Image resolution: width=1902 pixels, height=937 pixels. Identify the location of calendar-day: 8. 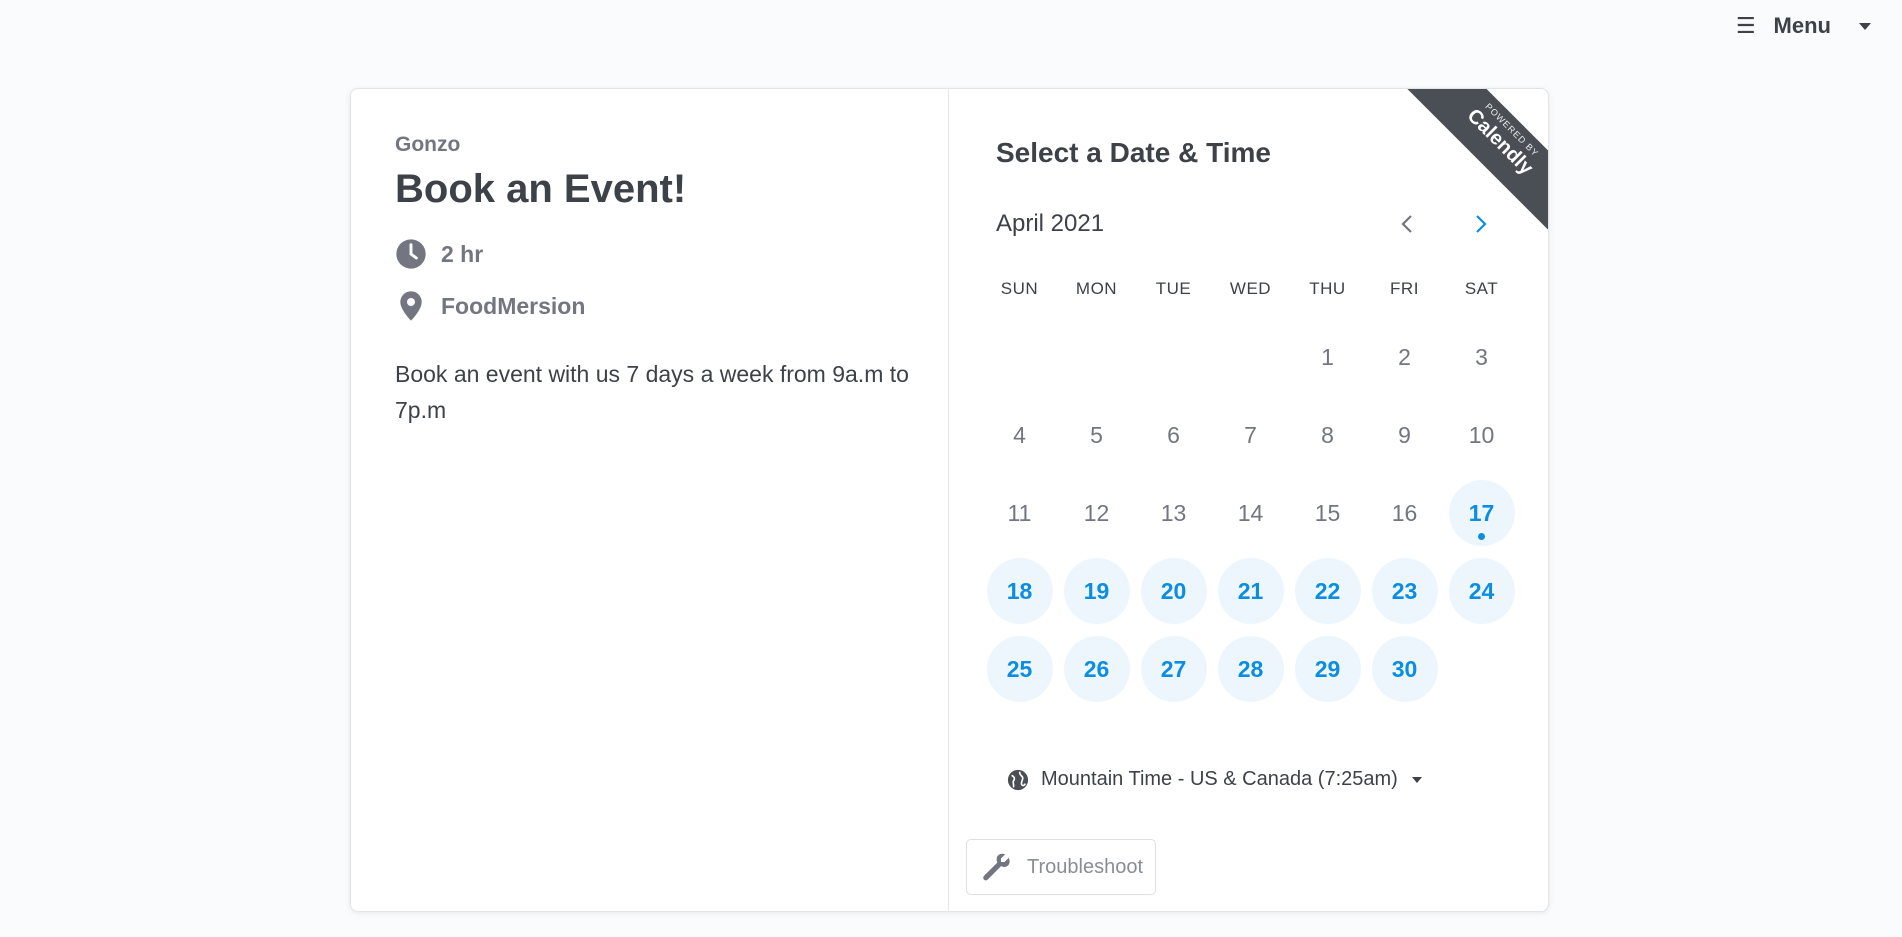
(1327, 435).